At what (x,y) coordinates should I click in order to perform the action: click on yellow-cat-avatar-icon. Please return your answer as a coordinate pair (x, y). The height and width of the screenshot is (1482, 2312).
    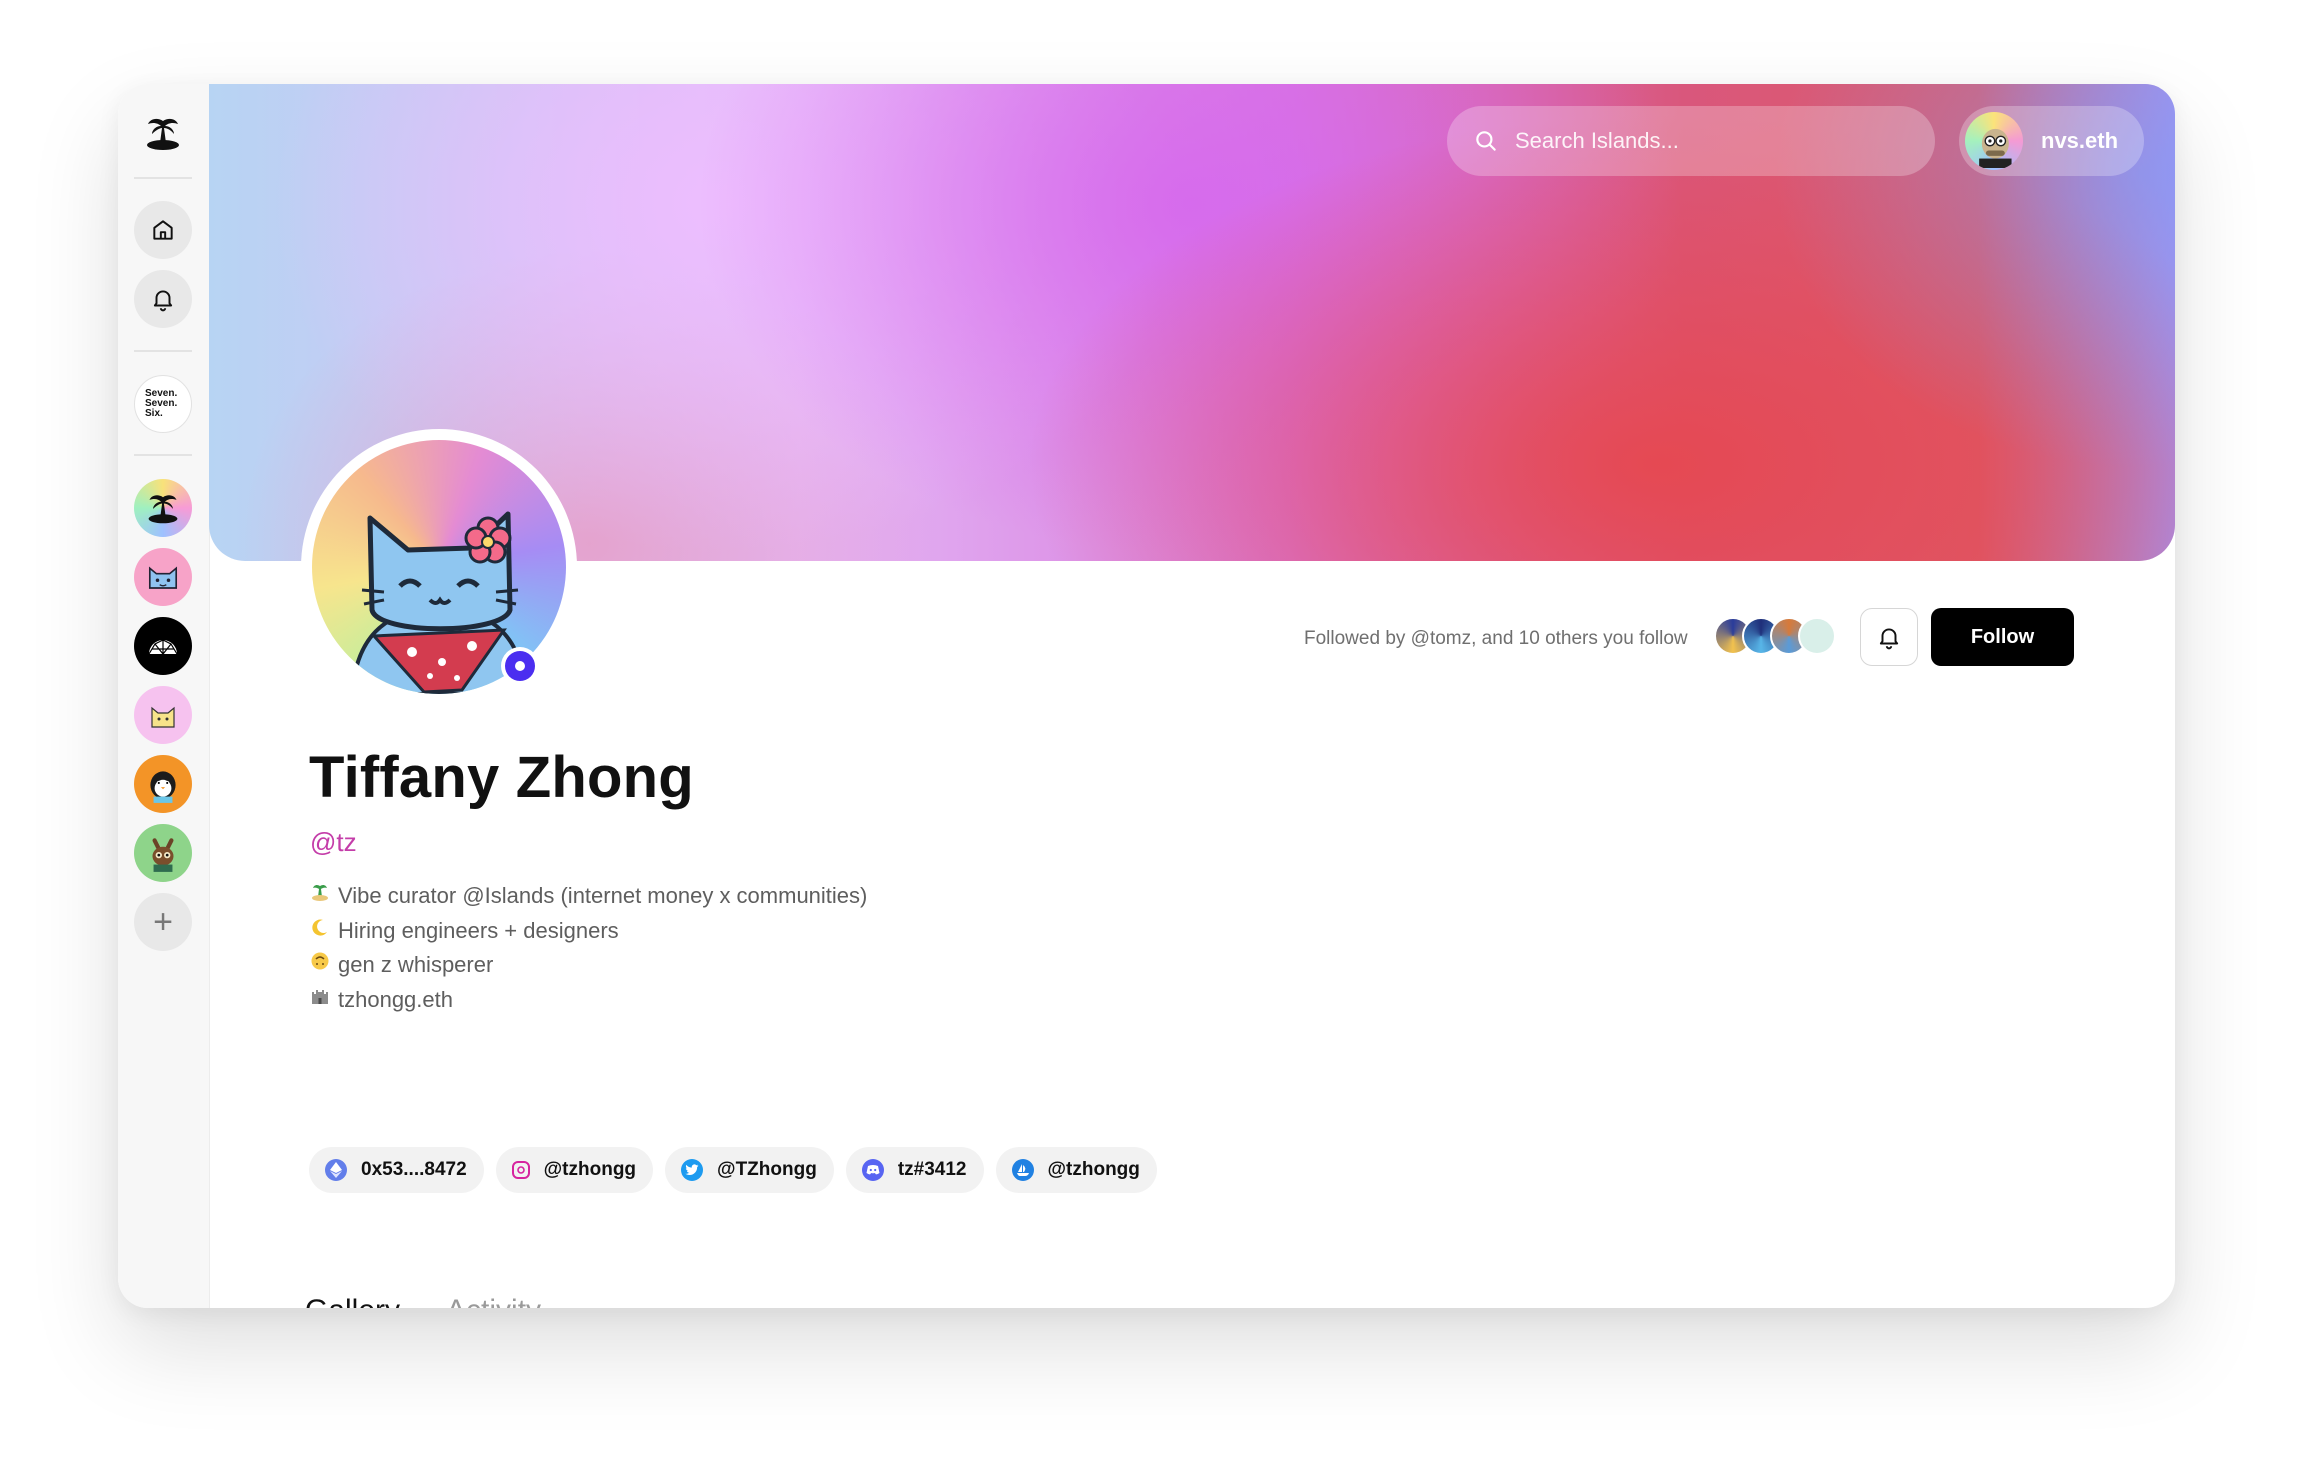
    Looking at the image, I should click on (163, 717).